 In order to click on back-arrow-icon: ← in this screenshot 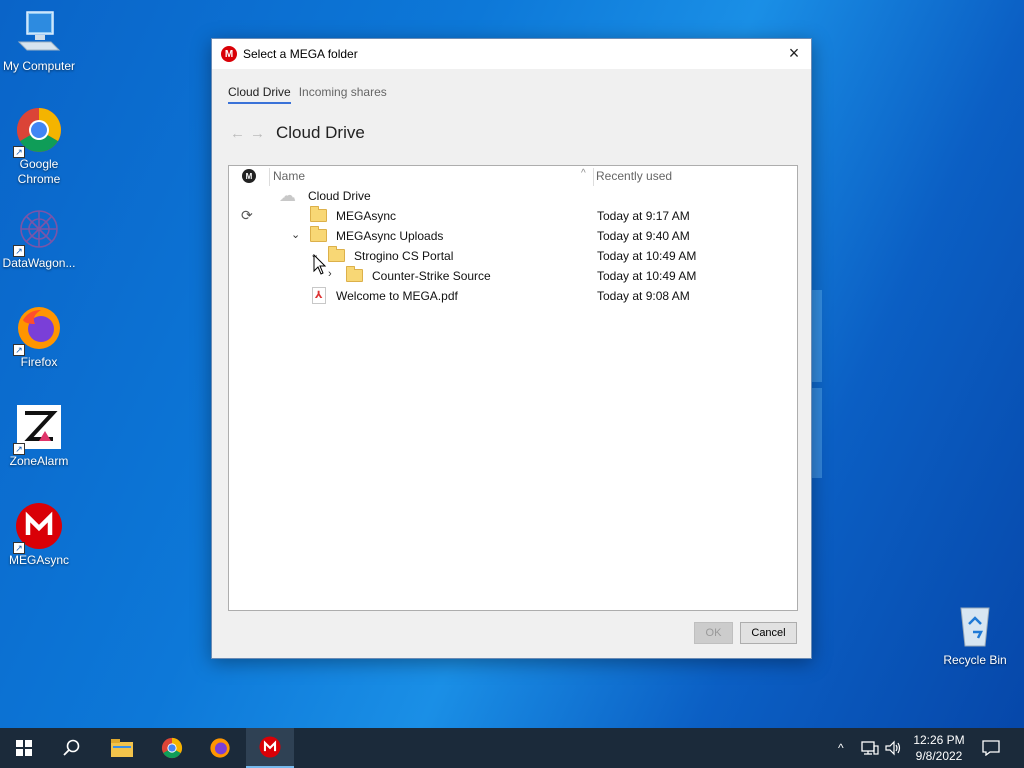, I will do `click(240, 133)`.